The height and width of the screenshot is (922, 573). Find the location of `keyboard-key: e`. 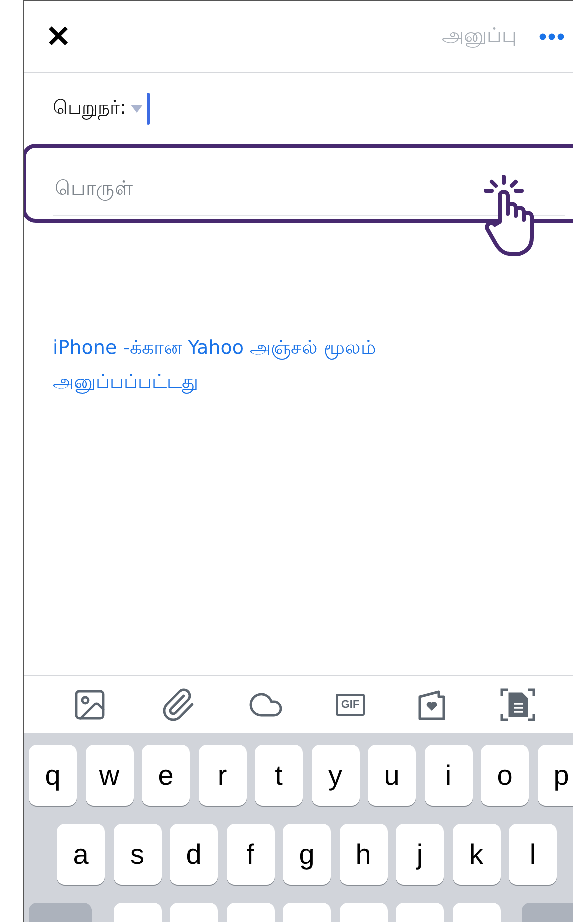

keyboard-key: e is located at coordinates (166, 775).